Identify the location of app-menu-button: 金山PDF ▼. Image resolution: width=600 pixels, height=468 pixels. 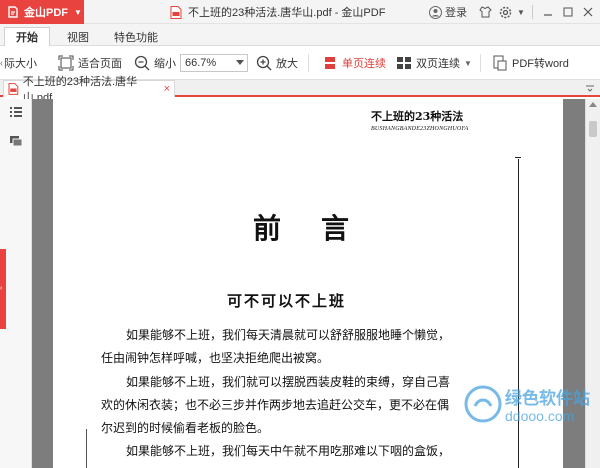
(42, 12).